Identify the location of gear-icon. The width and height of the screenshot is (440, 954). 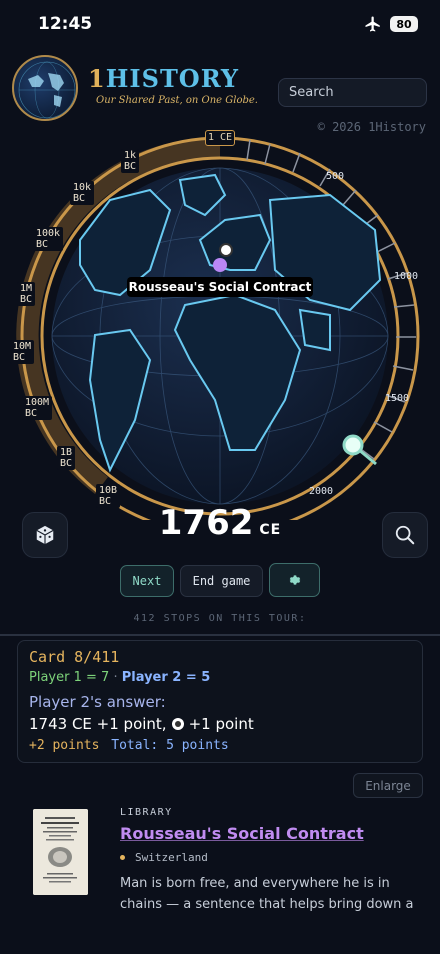
(294, 580).